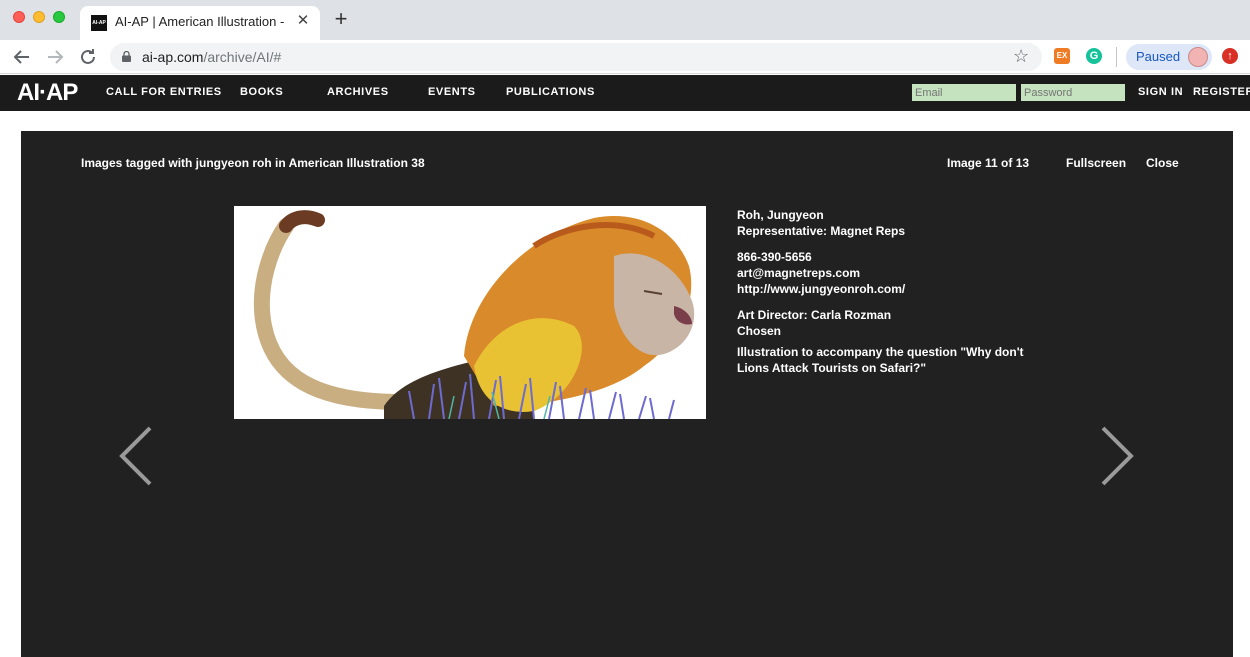 The height and width of the screenshot is (657, 1250). What do you see at coordinates (1094, 56) in the screenshot?
I see `grammarly-extension-icon: G` at bounding box center [1094, 56].